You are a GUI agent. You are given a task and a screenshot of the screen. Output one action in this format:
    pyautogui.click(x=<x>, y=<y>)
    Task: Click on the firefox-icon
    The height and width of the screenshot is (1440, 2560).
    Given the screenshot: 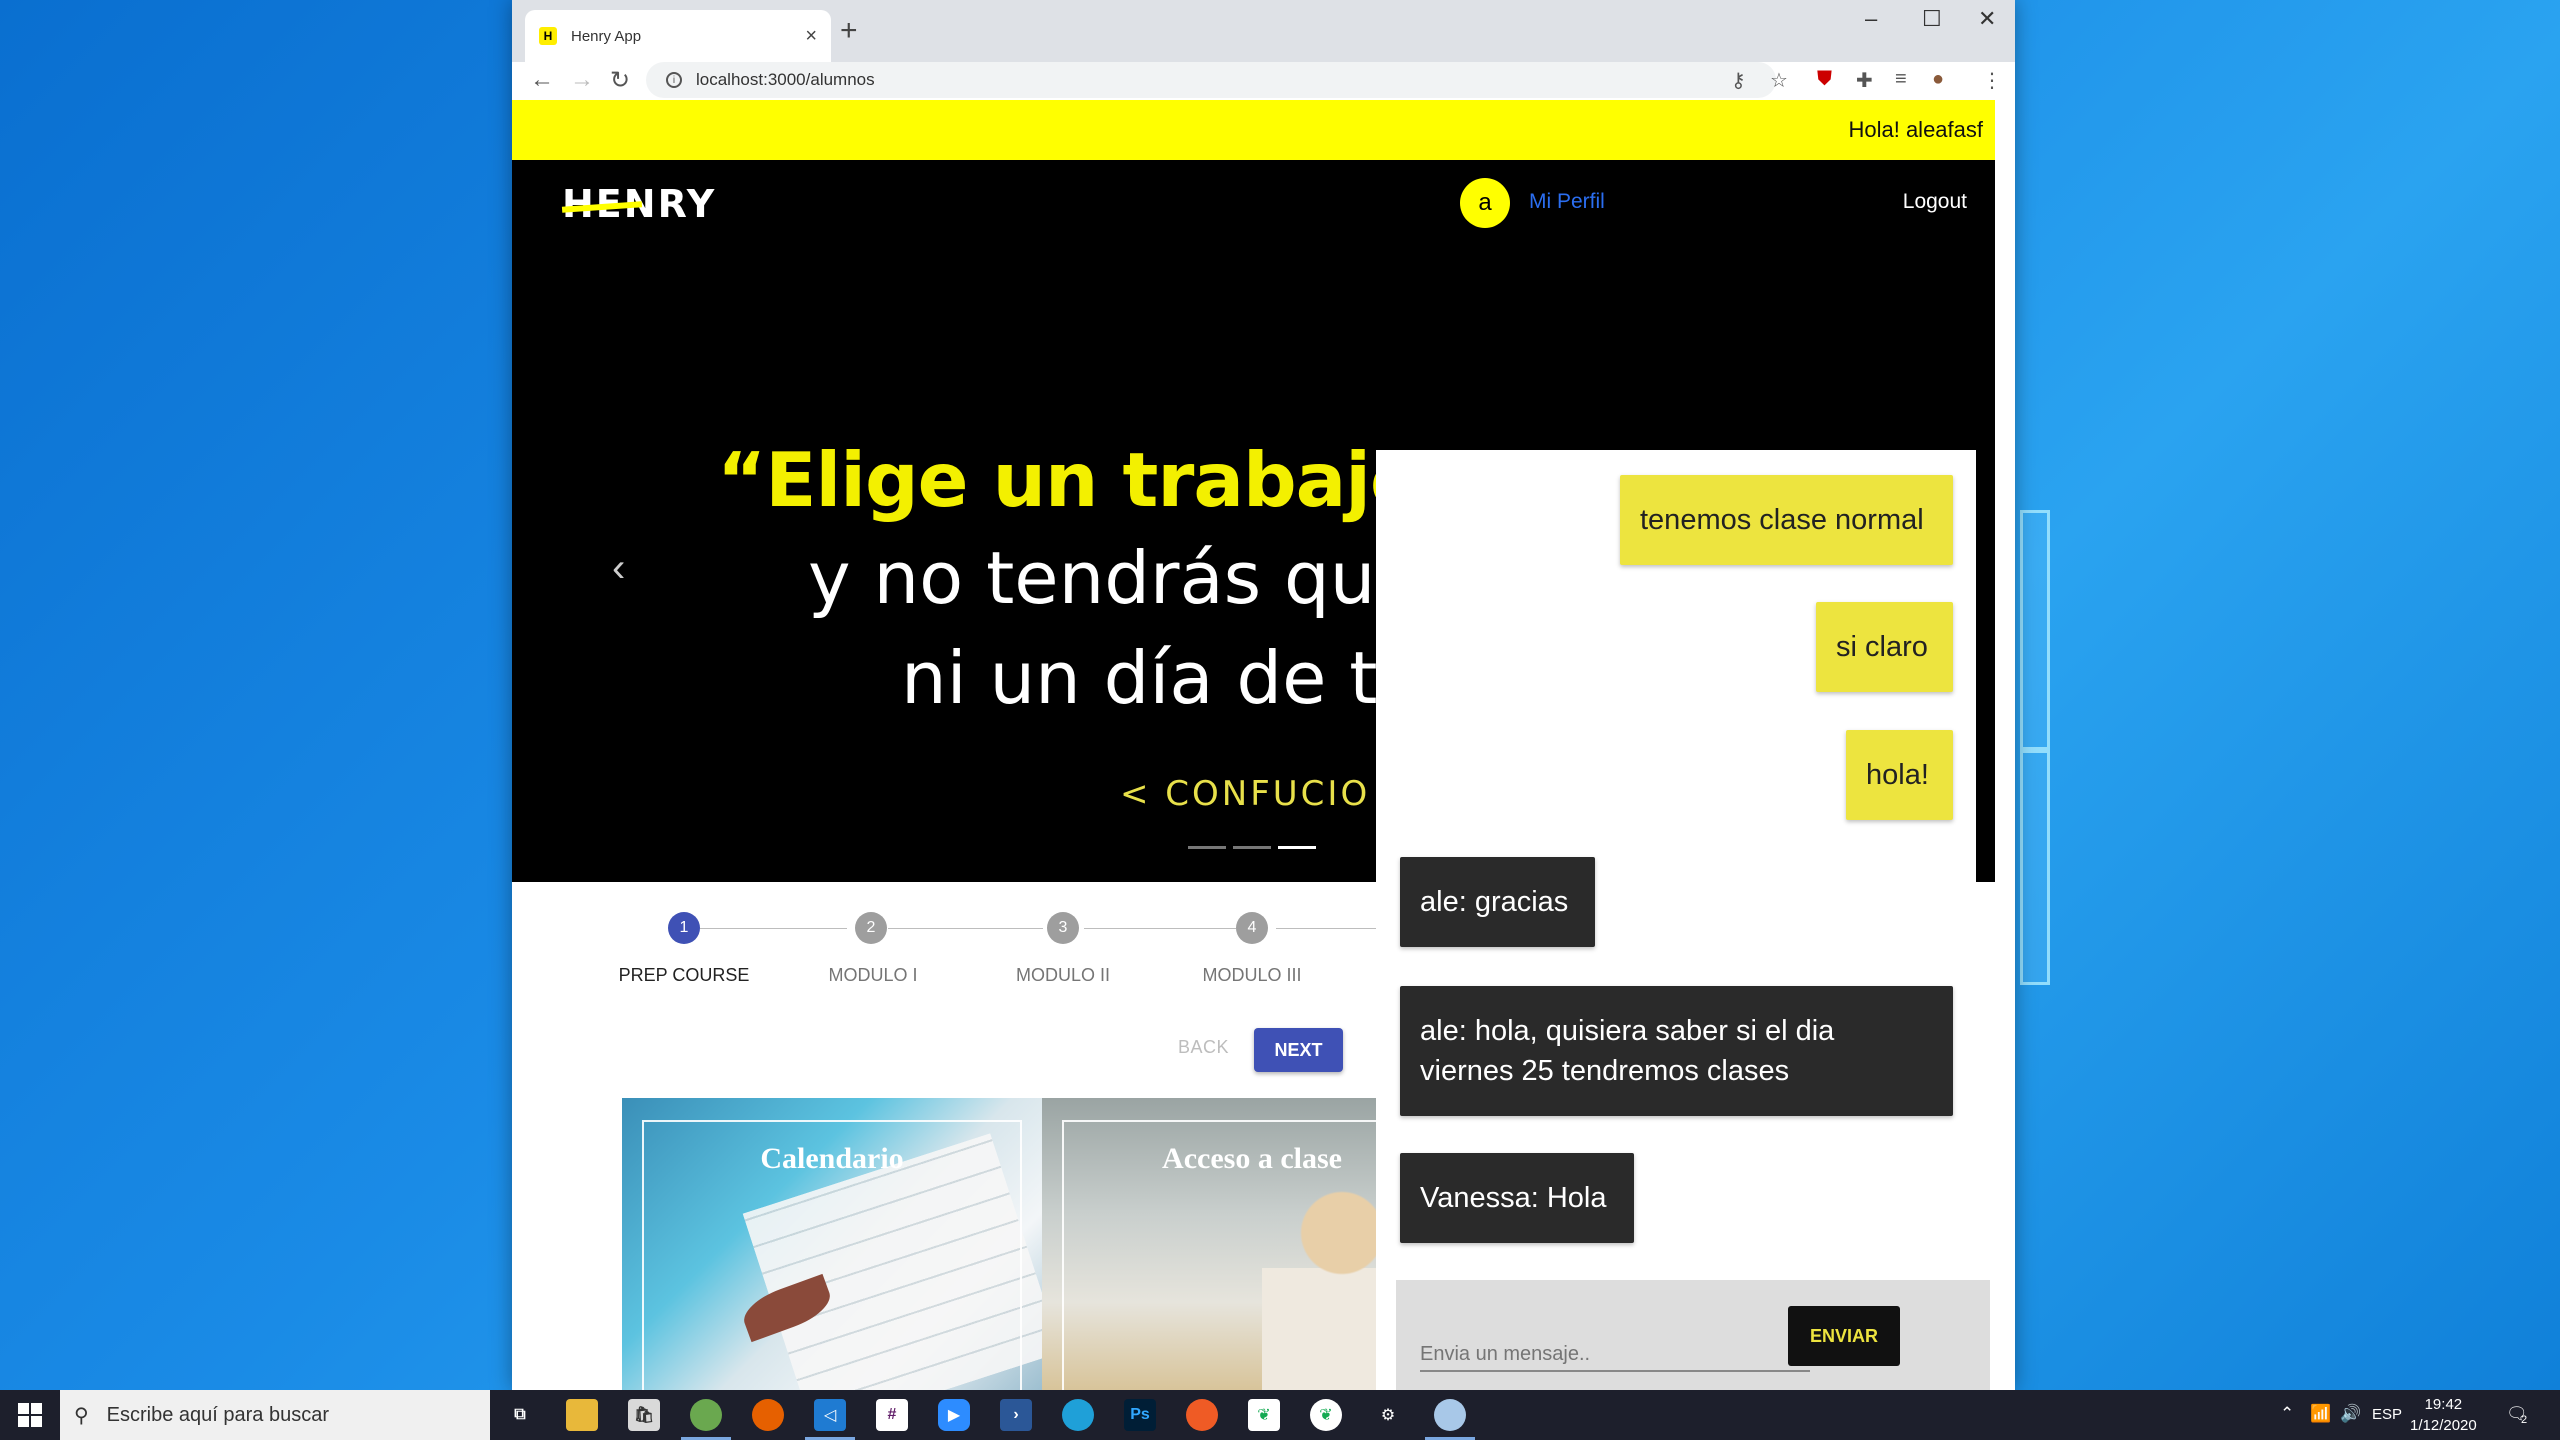 What is the action you would take?
    pyautogui.click(x=768, y=1415)
    